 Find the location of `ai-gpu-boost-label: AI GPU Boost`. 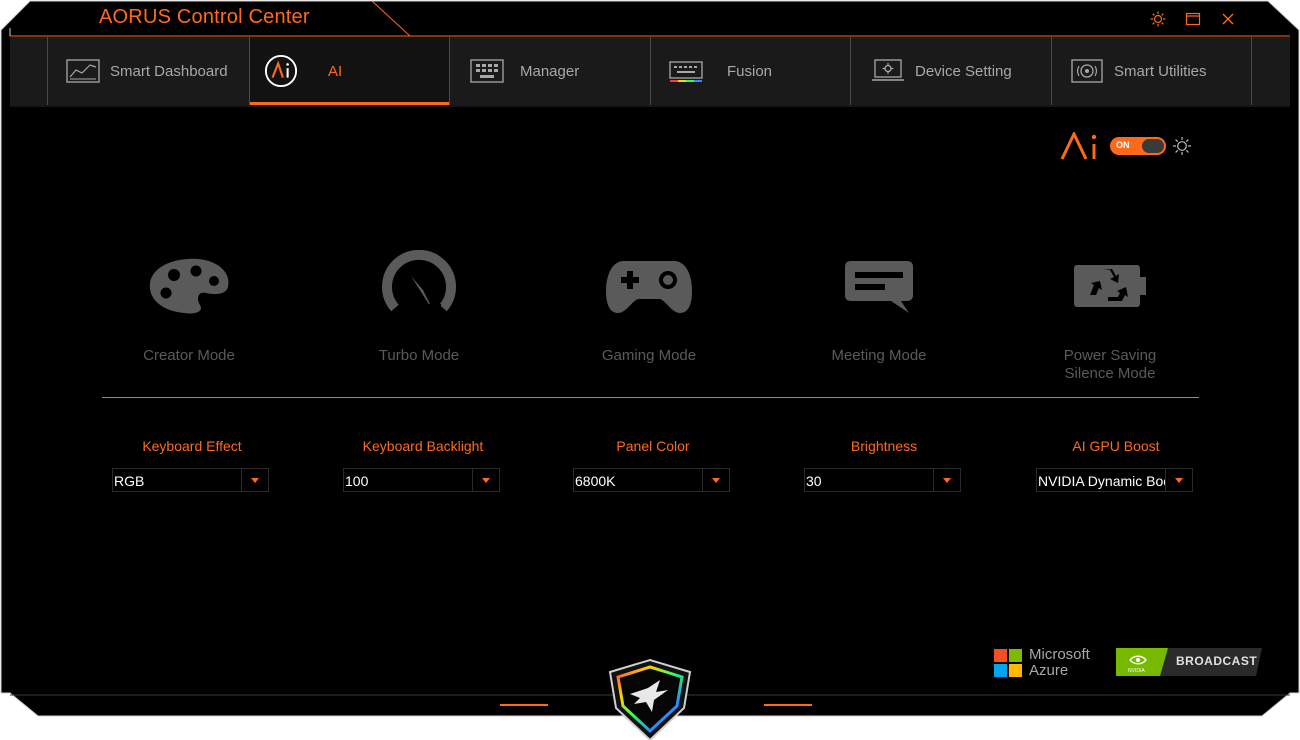

ai-gpu-boost-label: AI GPU Boost is located at coordinates (1116, 446).